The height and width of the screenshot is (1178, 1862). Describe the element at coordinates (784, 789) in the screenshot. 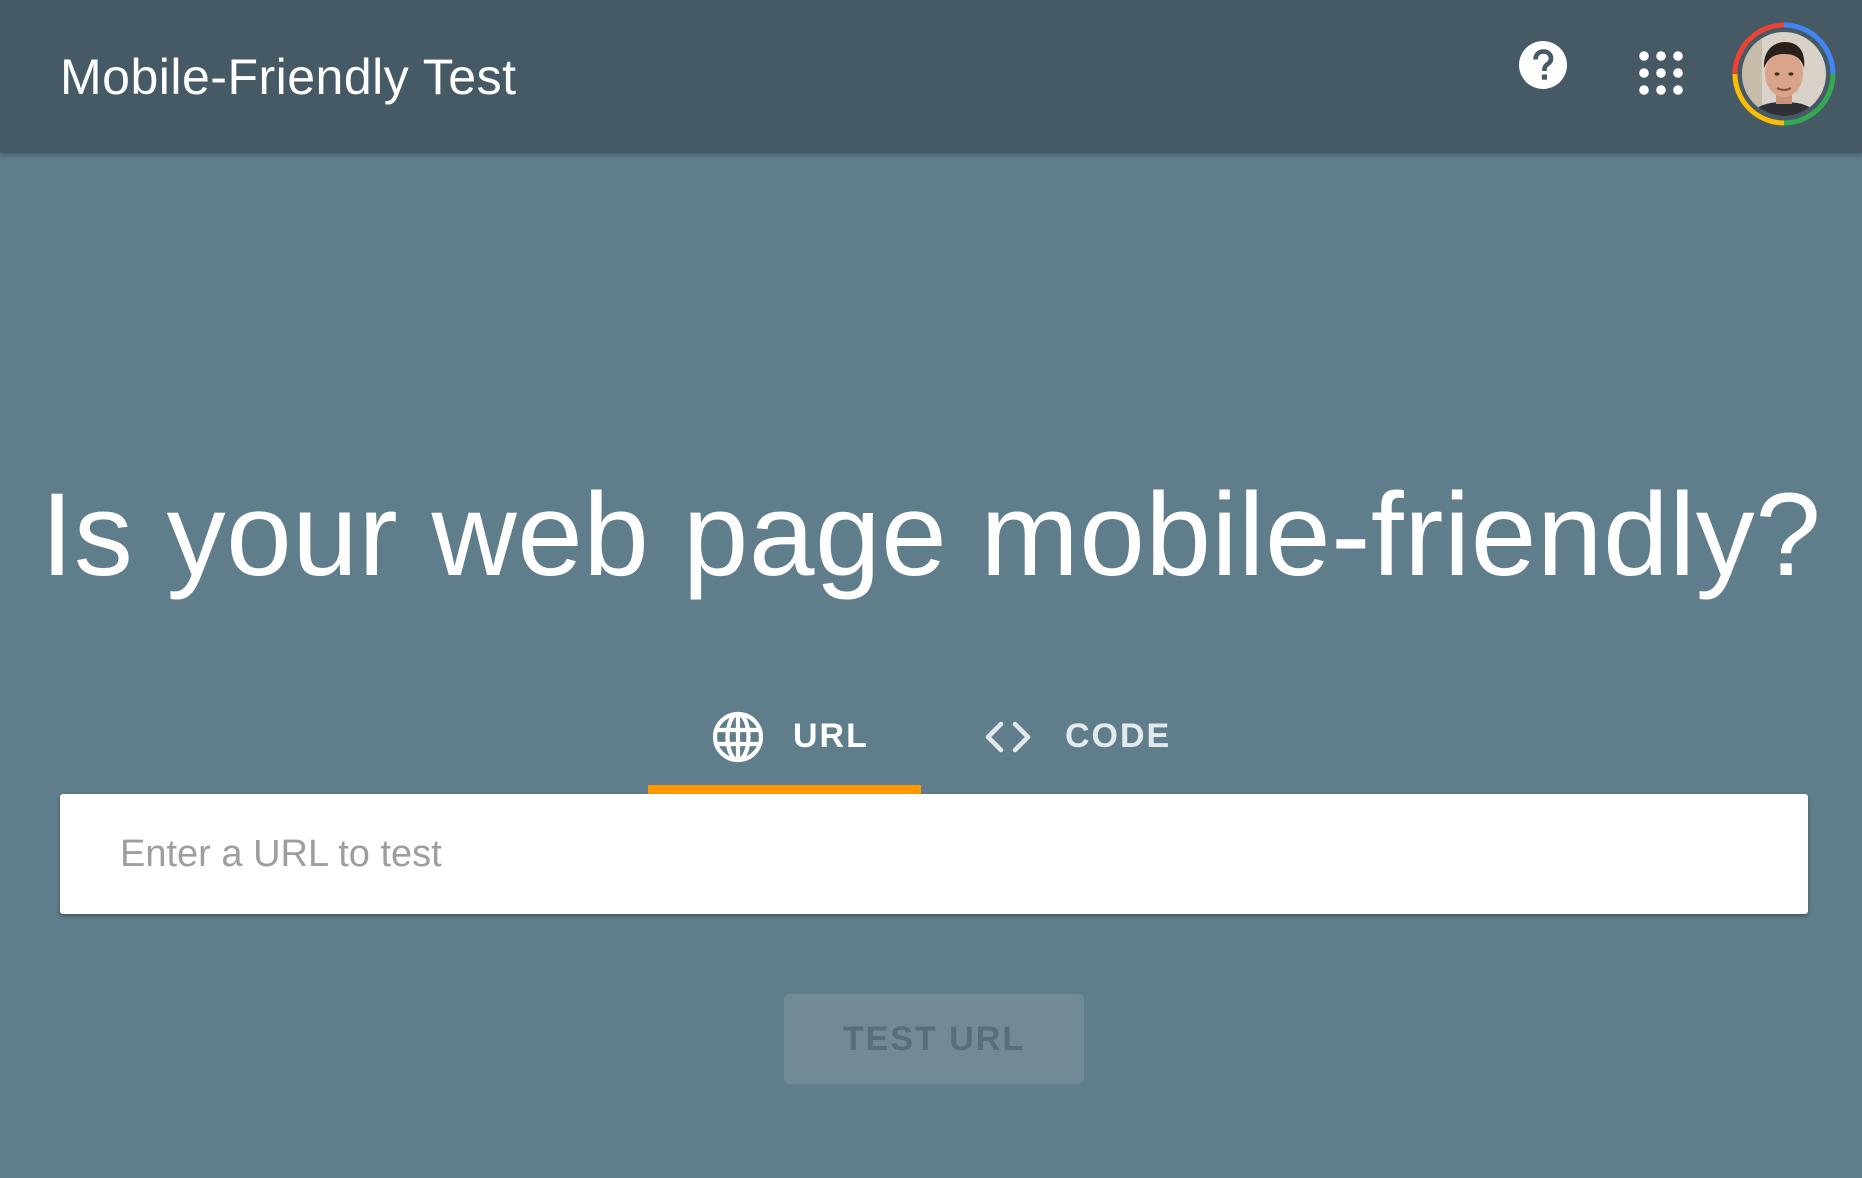

I see `active-tab-indicator` at that location.